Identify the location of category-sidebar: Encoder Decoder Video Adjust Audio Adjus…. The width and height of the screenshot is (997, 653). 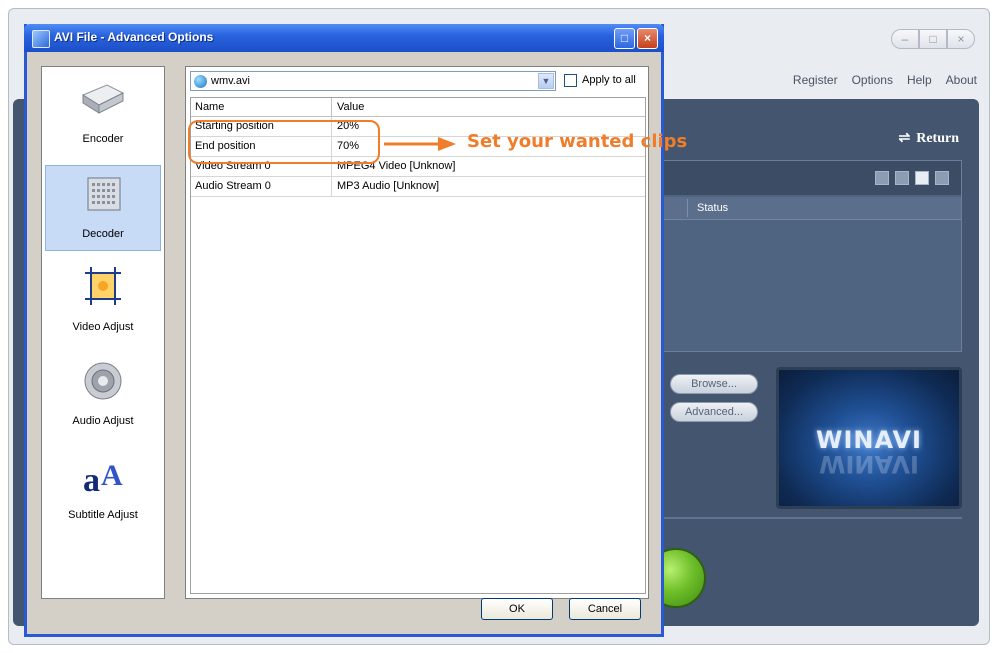
(103, 332).